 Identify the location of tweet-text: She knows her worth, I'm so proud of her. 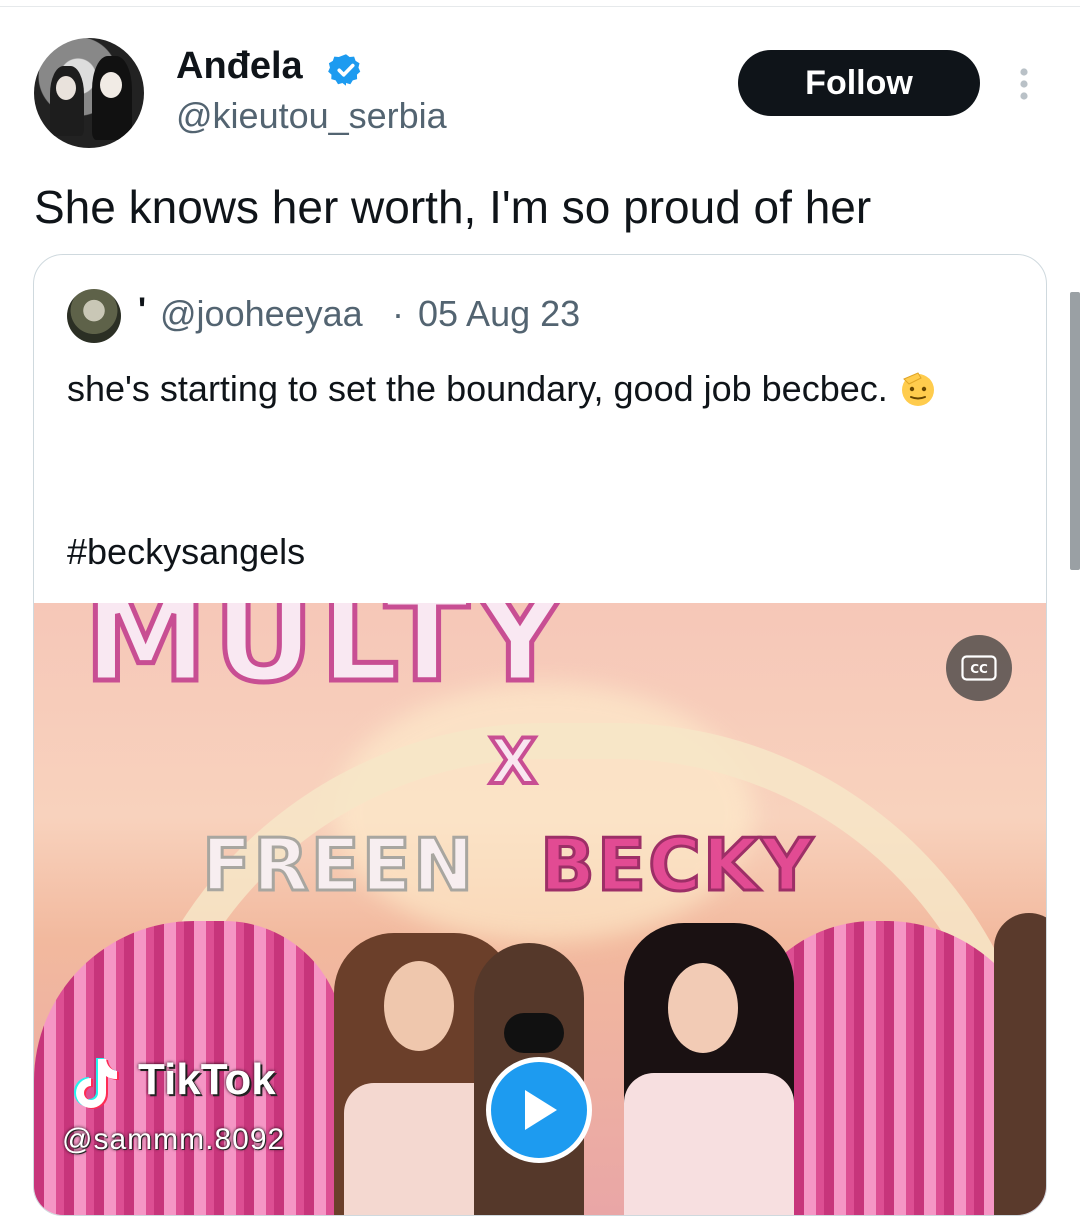
(453, 207).